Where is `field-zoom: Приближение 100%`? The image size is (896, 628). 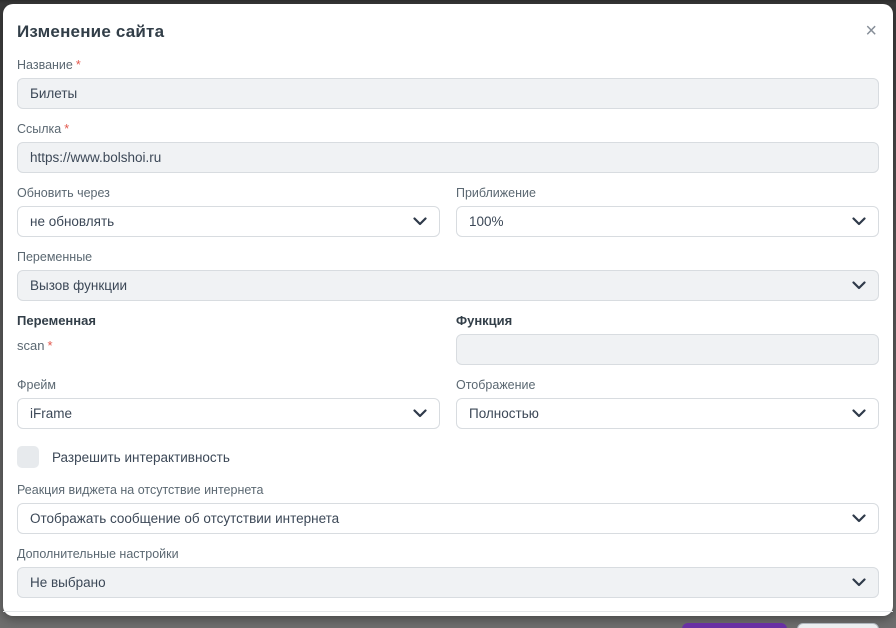 field-zoom: Приближение 100% is located at coordinates (667, 211).